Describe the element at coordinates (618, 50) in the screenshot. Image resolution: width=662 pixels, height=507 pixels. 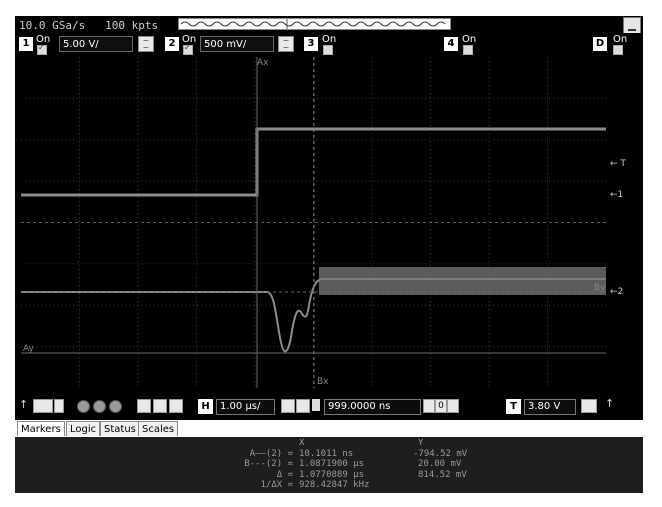
I see `digital-on-checkbox` at that location.